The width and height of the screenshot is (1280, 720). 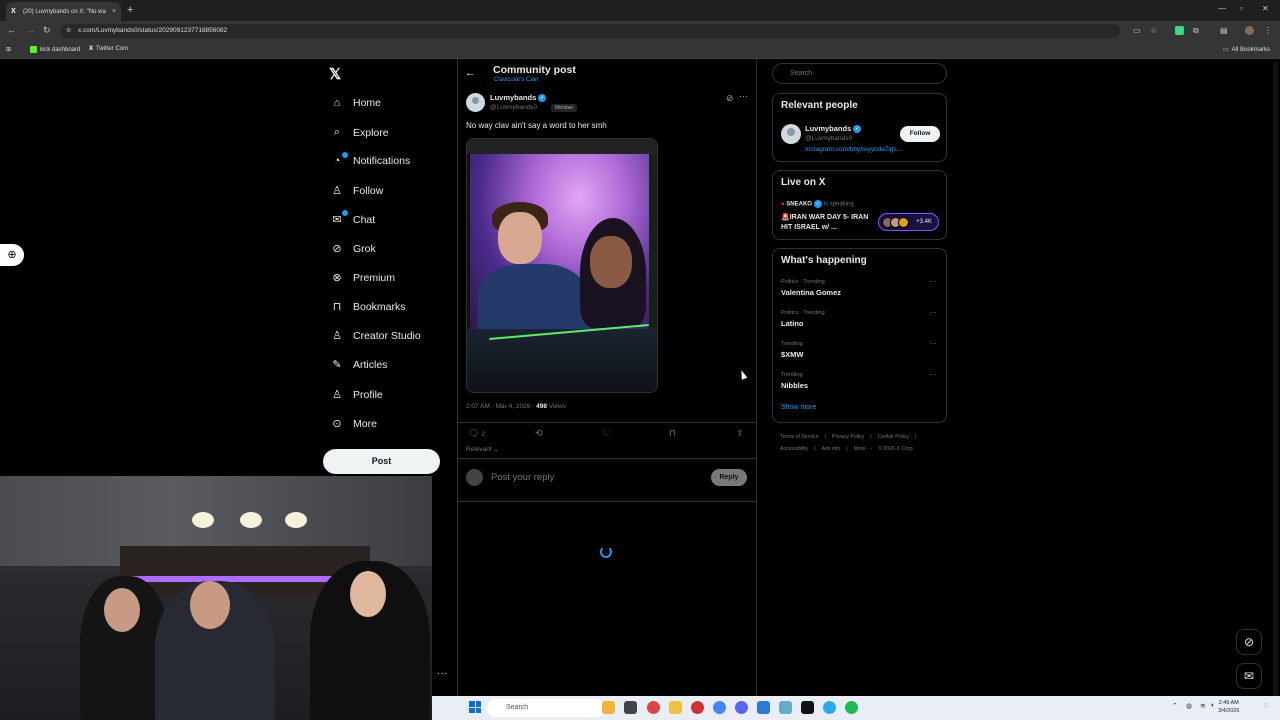 I want to click on trend-name: $XMW, so click(x=792, y=354).